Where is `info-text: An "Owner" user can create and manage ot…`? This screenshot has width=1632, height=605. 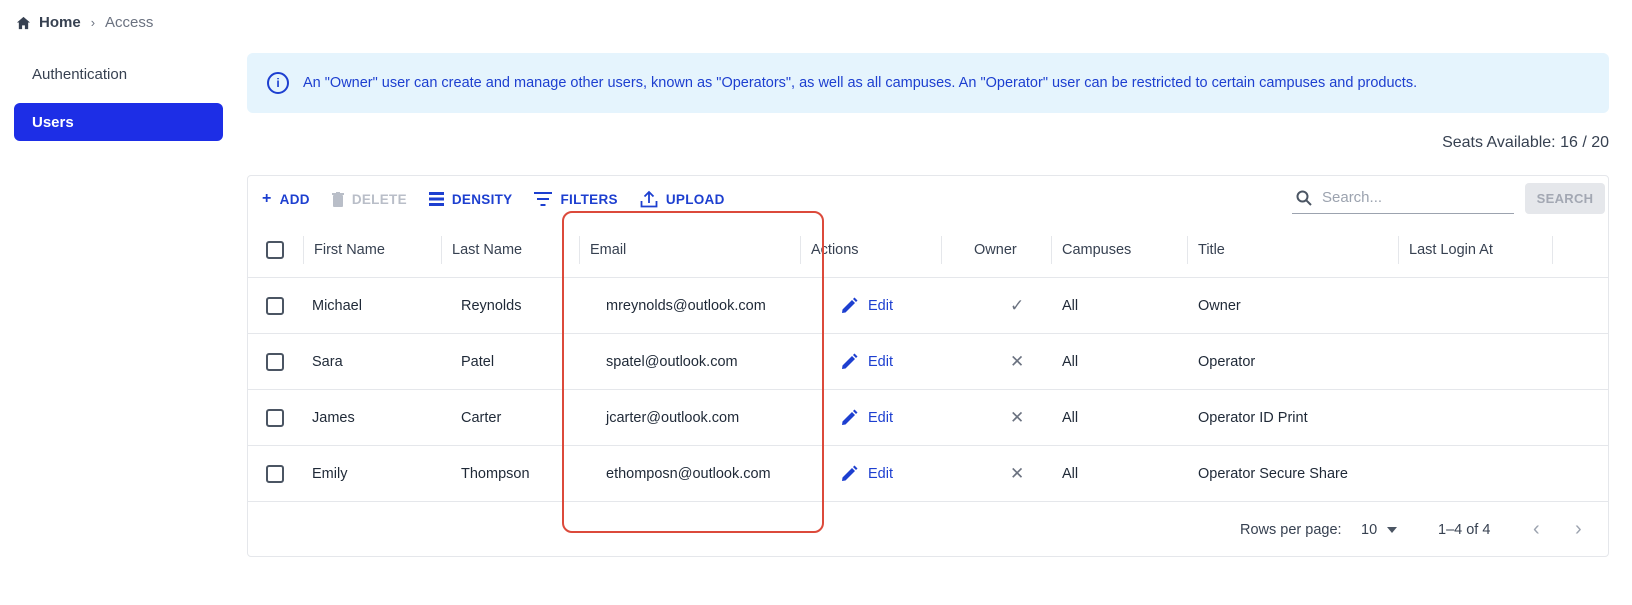 info-text: An "Owner" user can create and manage ot… is located at coordinates (860, 83).